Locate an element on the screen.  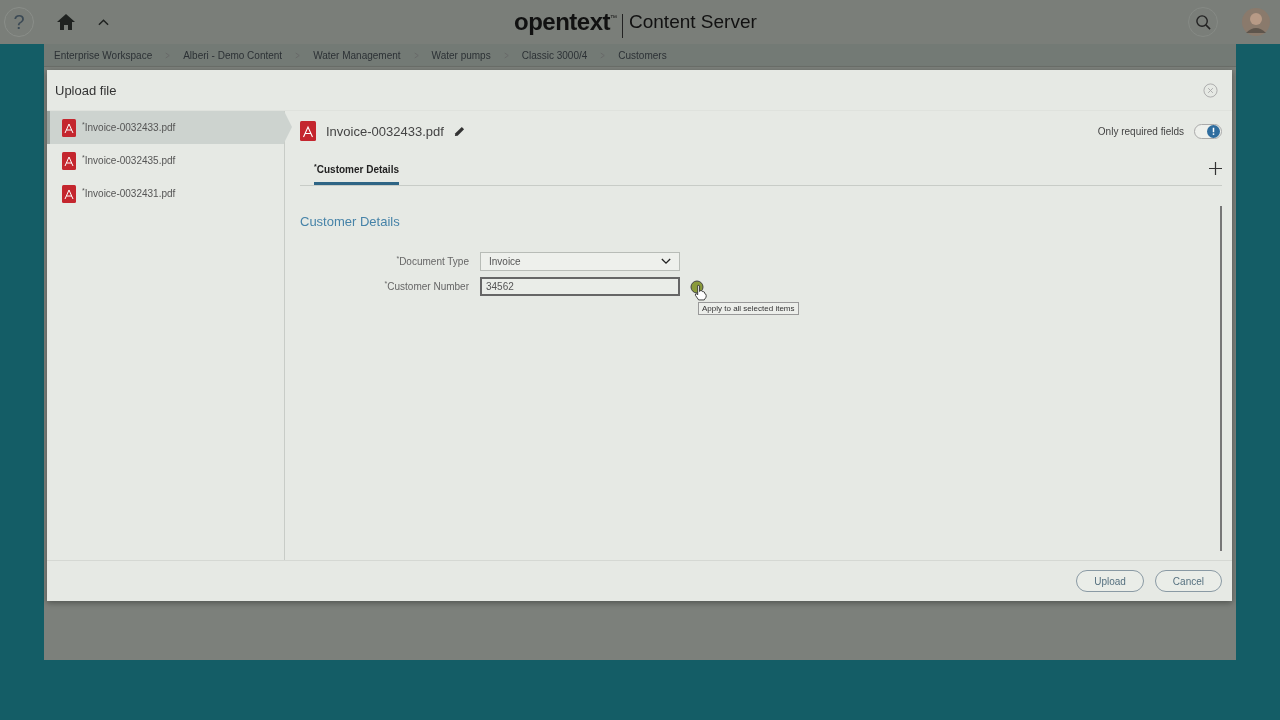
brand-logo: opentext is located at coordinates (562, 22).